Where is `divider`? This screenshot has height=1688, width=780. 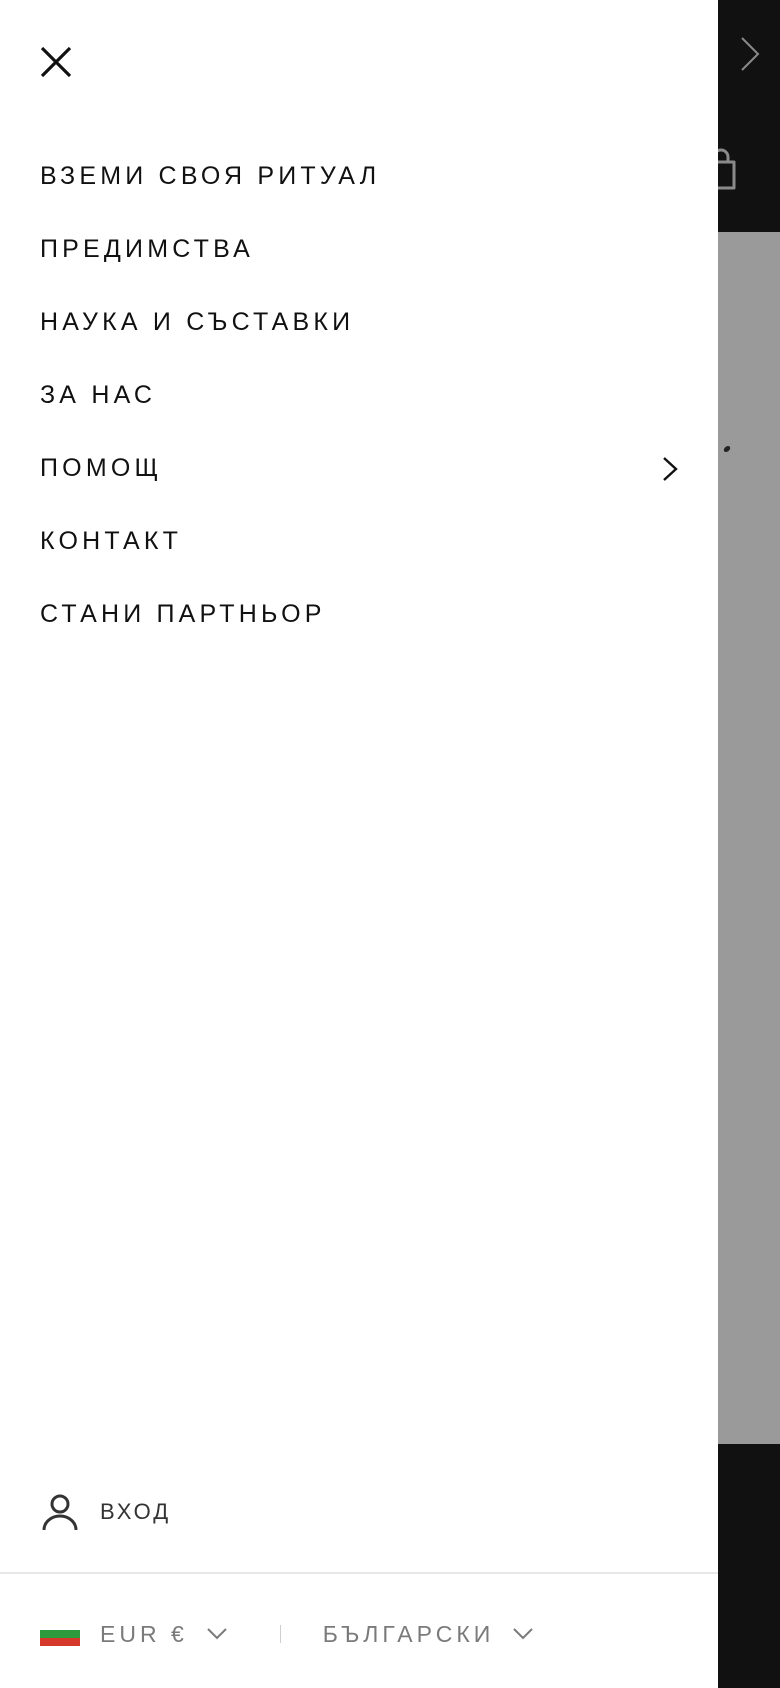 divider is located at coordinates (359, 1573).